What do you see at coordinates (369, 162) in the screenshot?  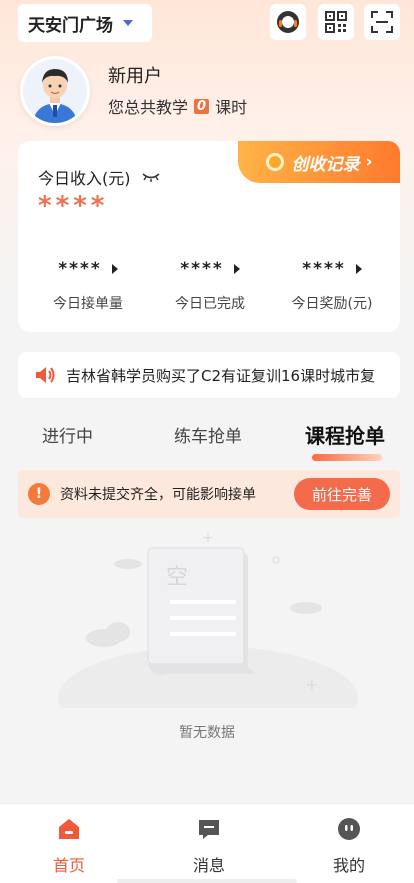 I see `chevron-right-icon: ›` at bounding box center [369, 162].